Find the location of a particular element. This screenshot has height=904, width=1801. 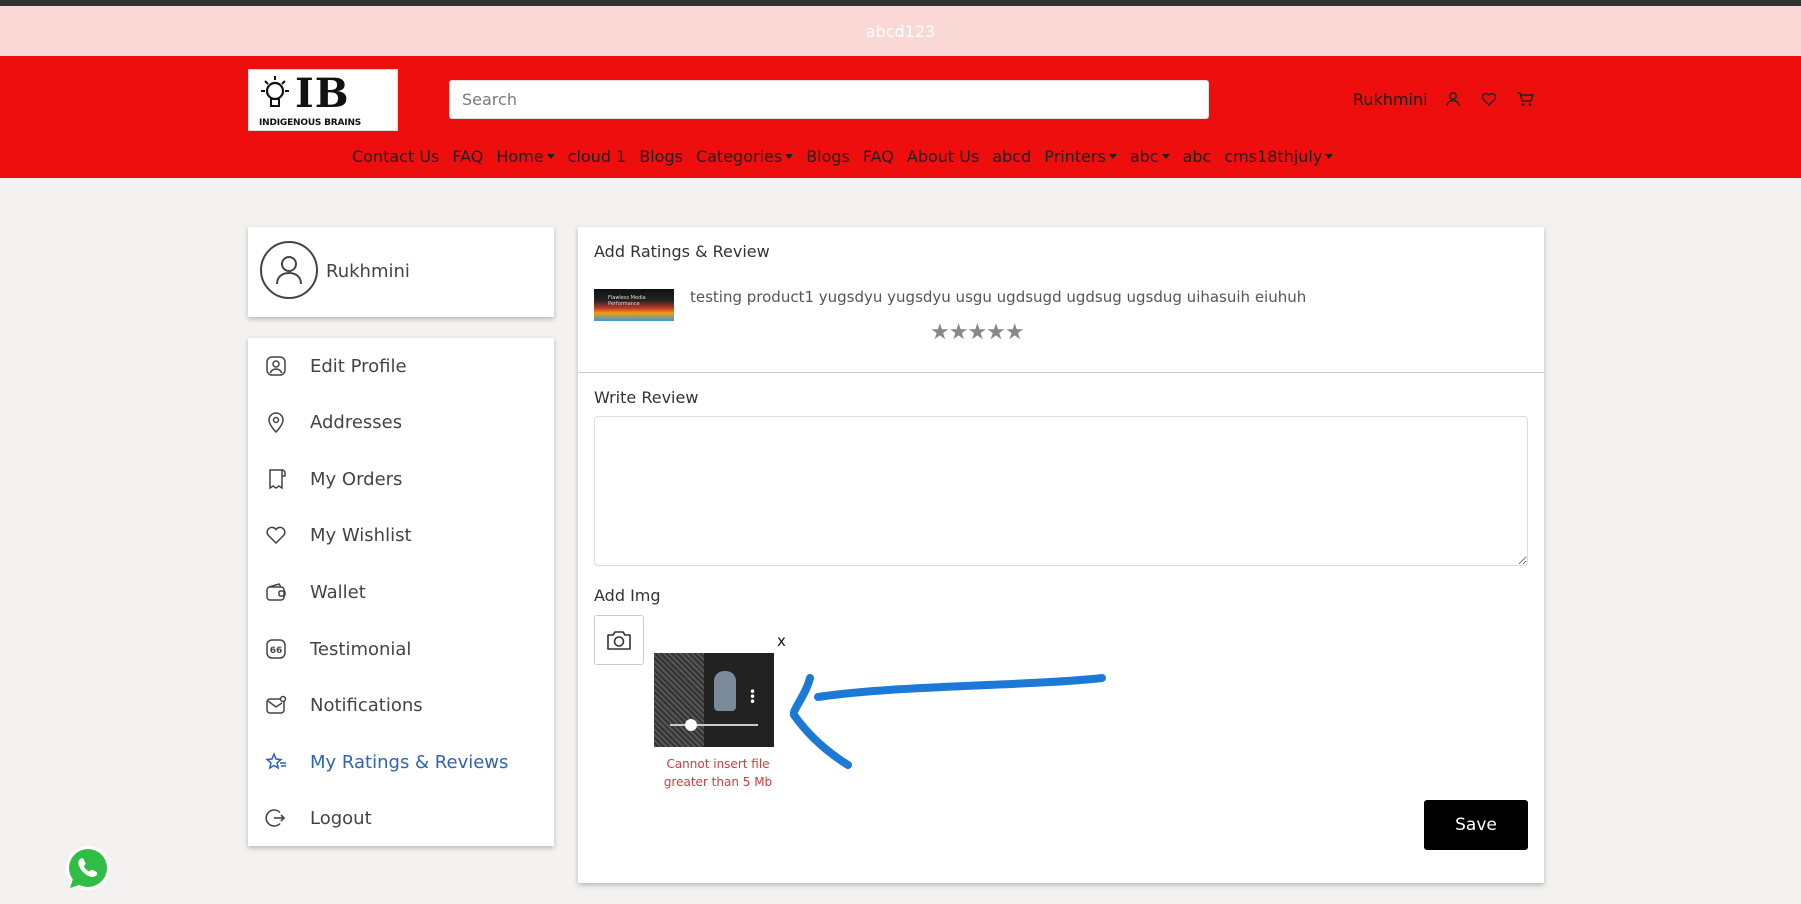

menu-label: My Wishlist is located at coordinates (361, 535).